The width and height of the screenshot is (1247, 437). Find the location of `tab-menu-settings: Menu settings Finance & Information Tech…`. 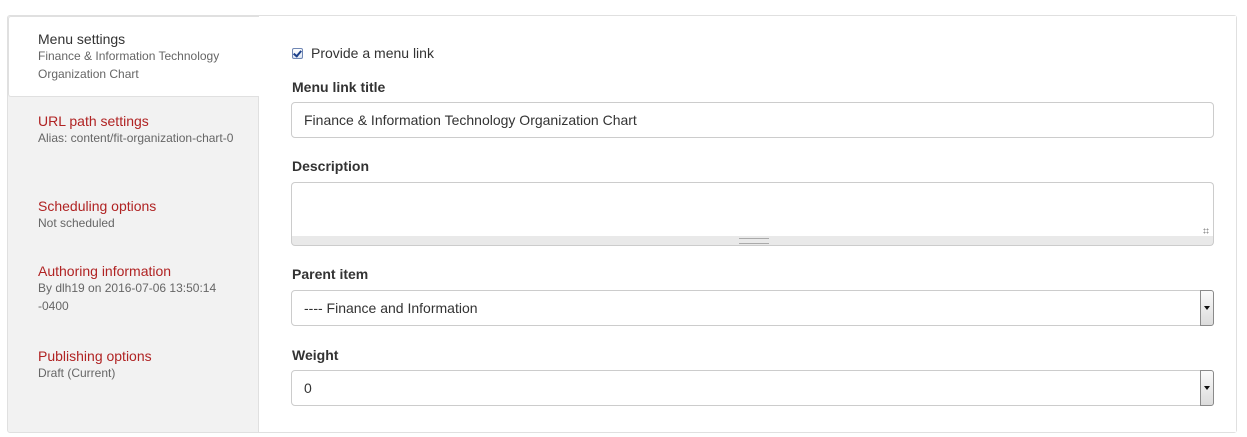

tab-menu-settings: Menu settings Finance & Information Tech… is located at coordinates (133, 56).